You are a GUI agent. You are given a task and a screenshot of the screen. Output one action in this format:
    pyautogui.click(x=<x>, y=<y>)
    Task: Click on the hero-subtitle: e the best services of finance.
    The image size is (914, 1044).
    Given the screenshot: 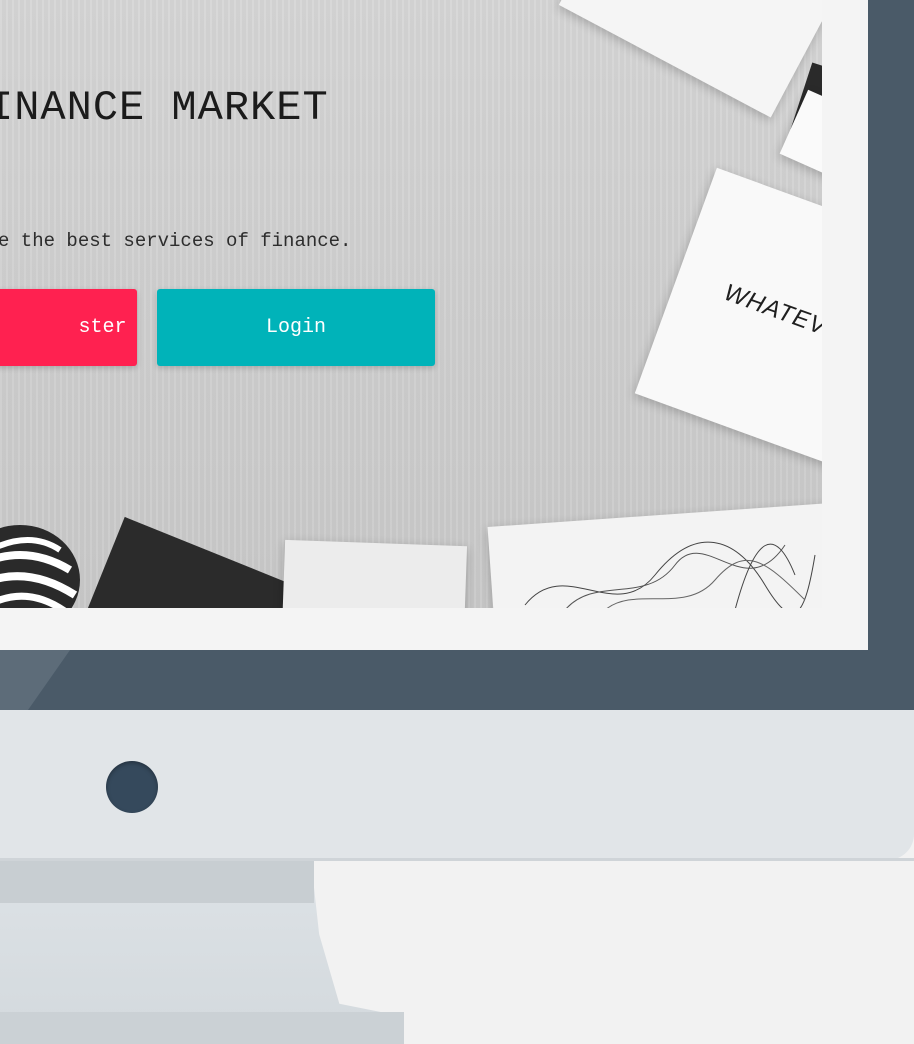 What is the action you would take?
    pyautogui.click(x=176, y=241)
    